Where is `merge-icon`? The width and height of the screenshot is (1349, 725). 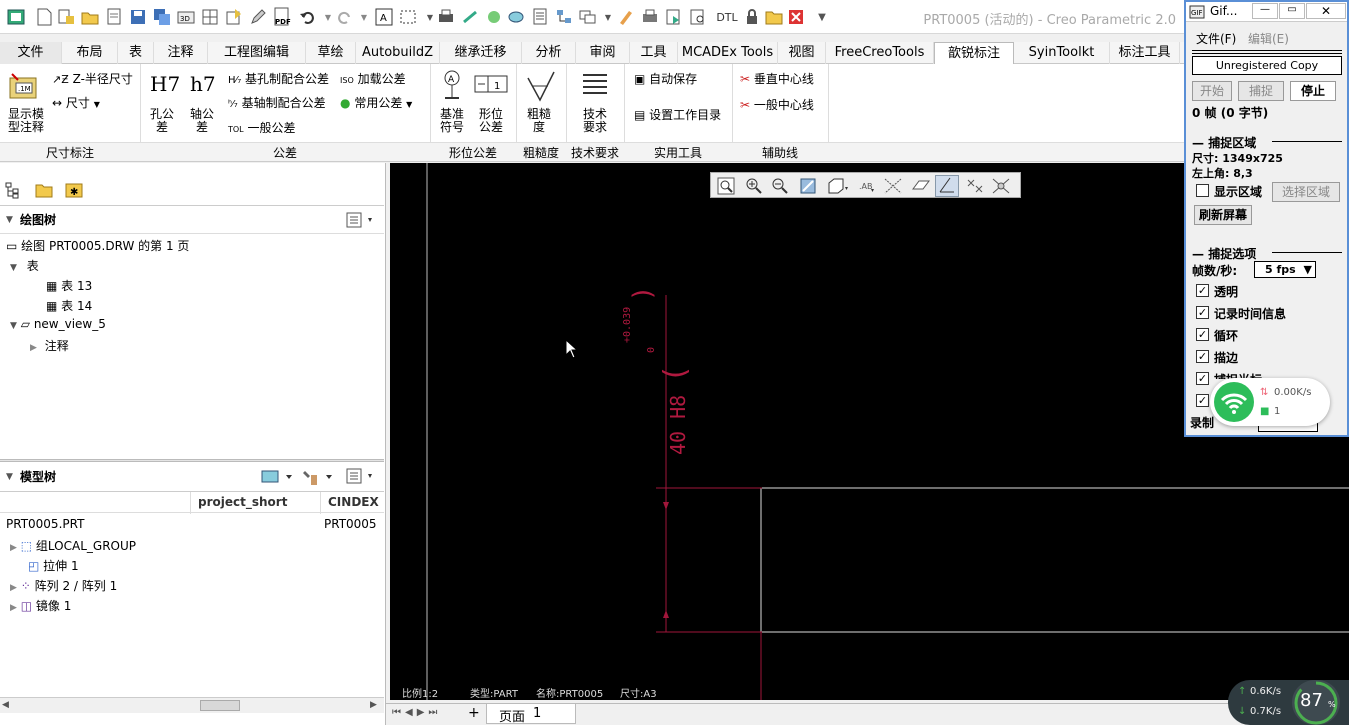
merge-icon is located at coordinates (674, 17).